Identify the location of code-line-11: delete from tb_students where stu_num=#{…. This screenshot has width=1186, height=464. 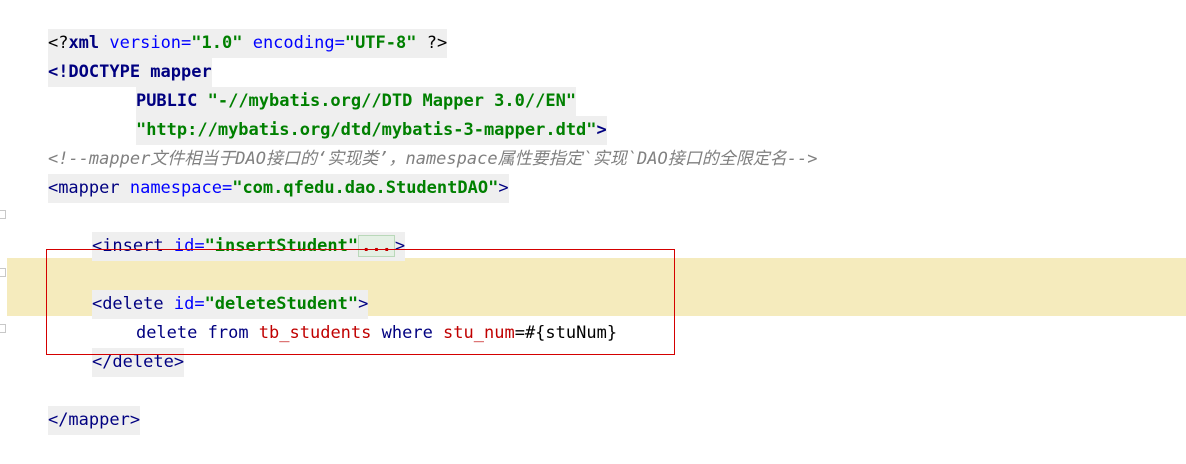
(596, 316).